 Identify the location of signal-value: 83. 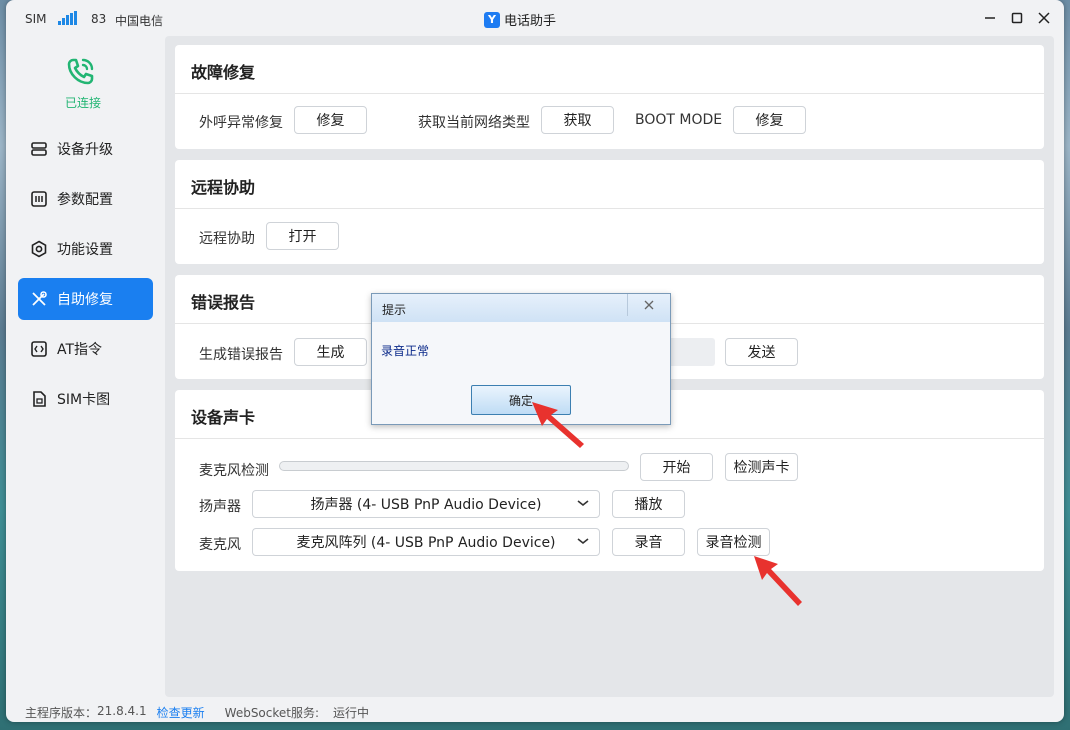
(99, 19).